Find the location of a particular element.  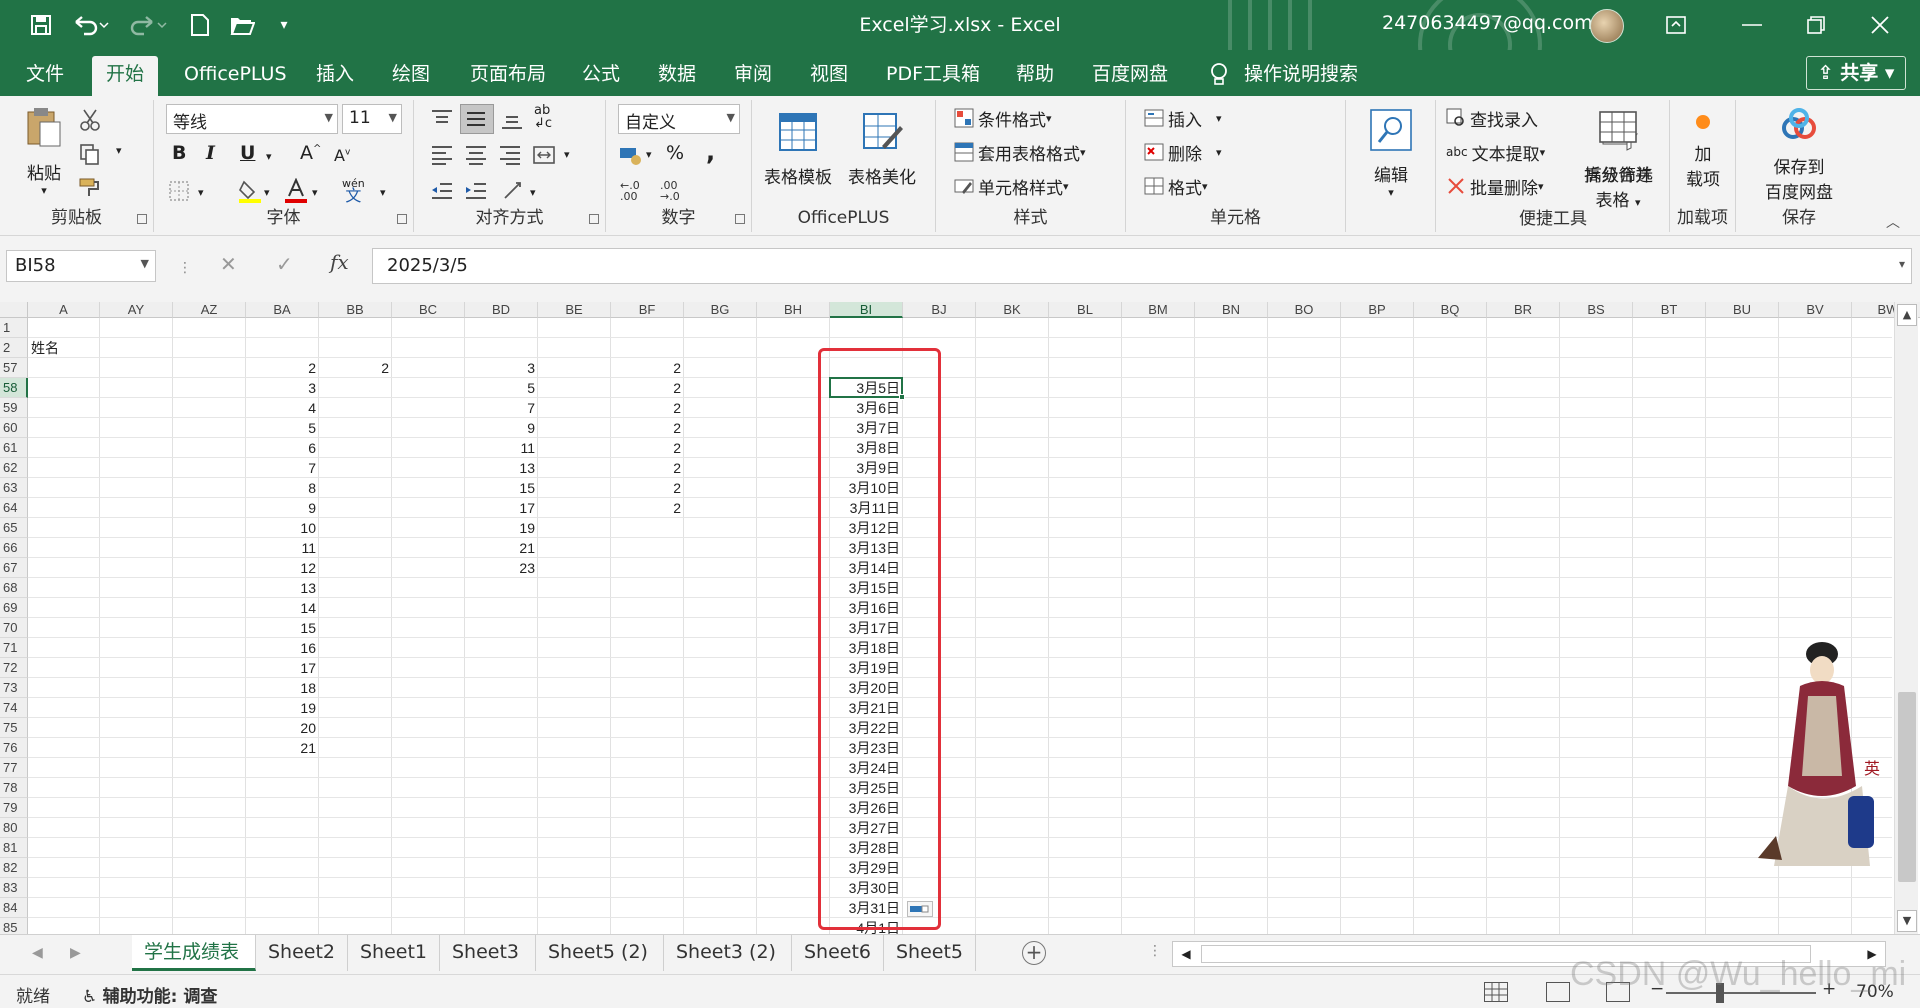

row-header-76: 76 is located at coordinates (14, 748).